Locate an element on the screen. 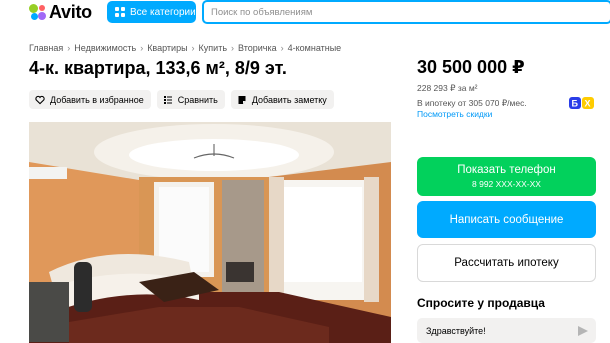 This screenshot has height=343, width=610. svg-text: Б is located at coordinates (575, 104).